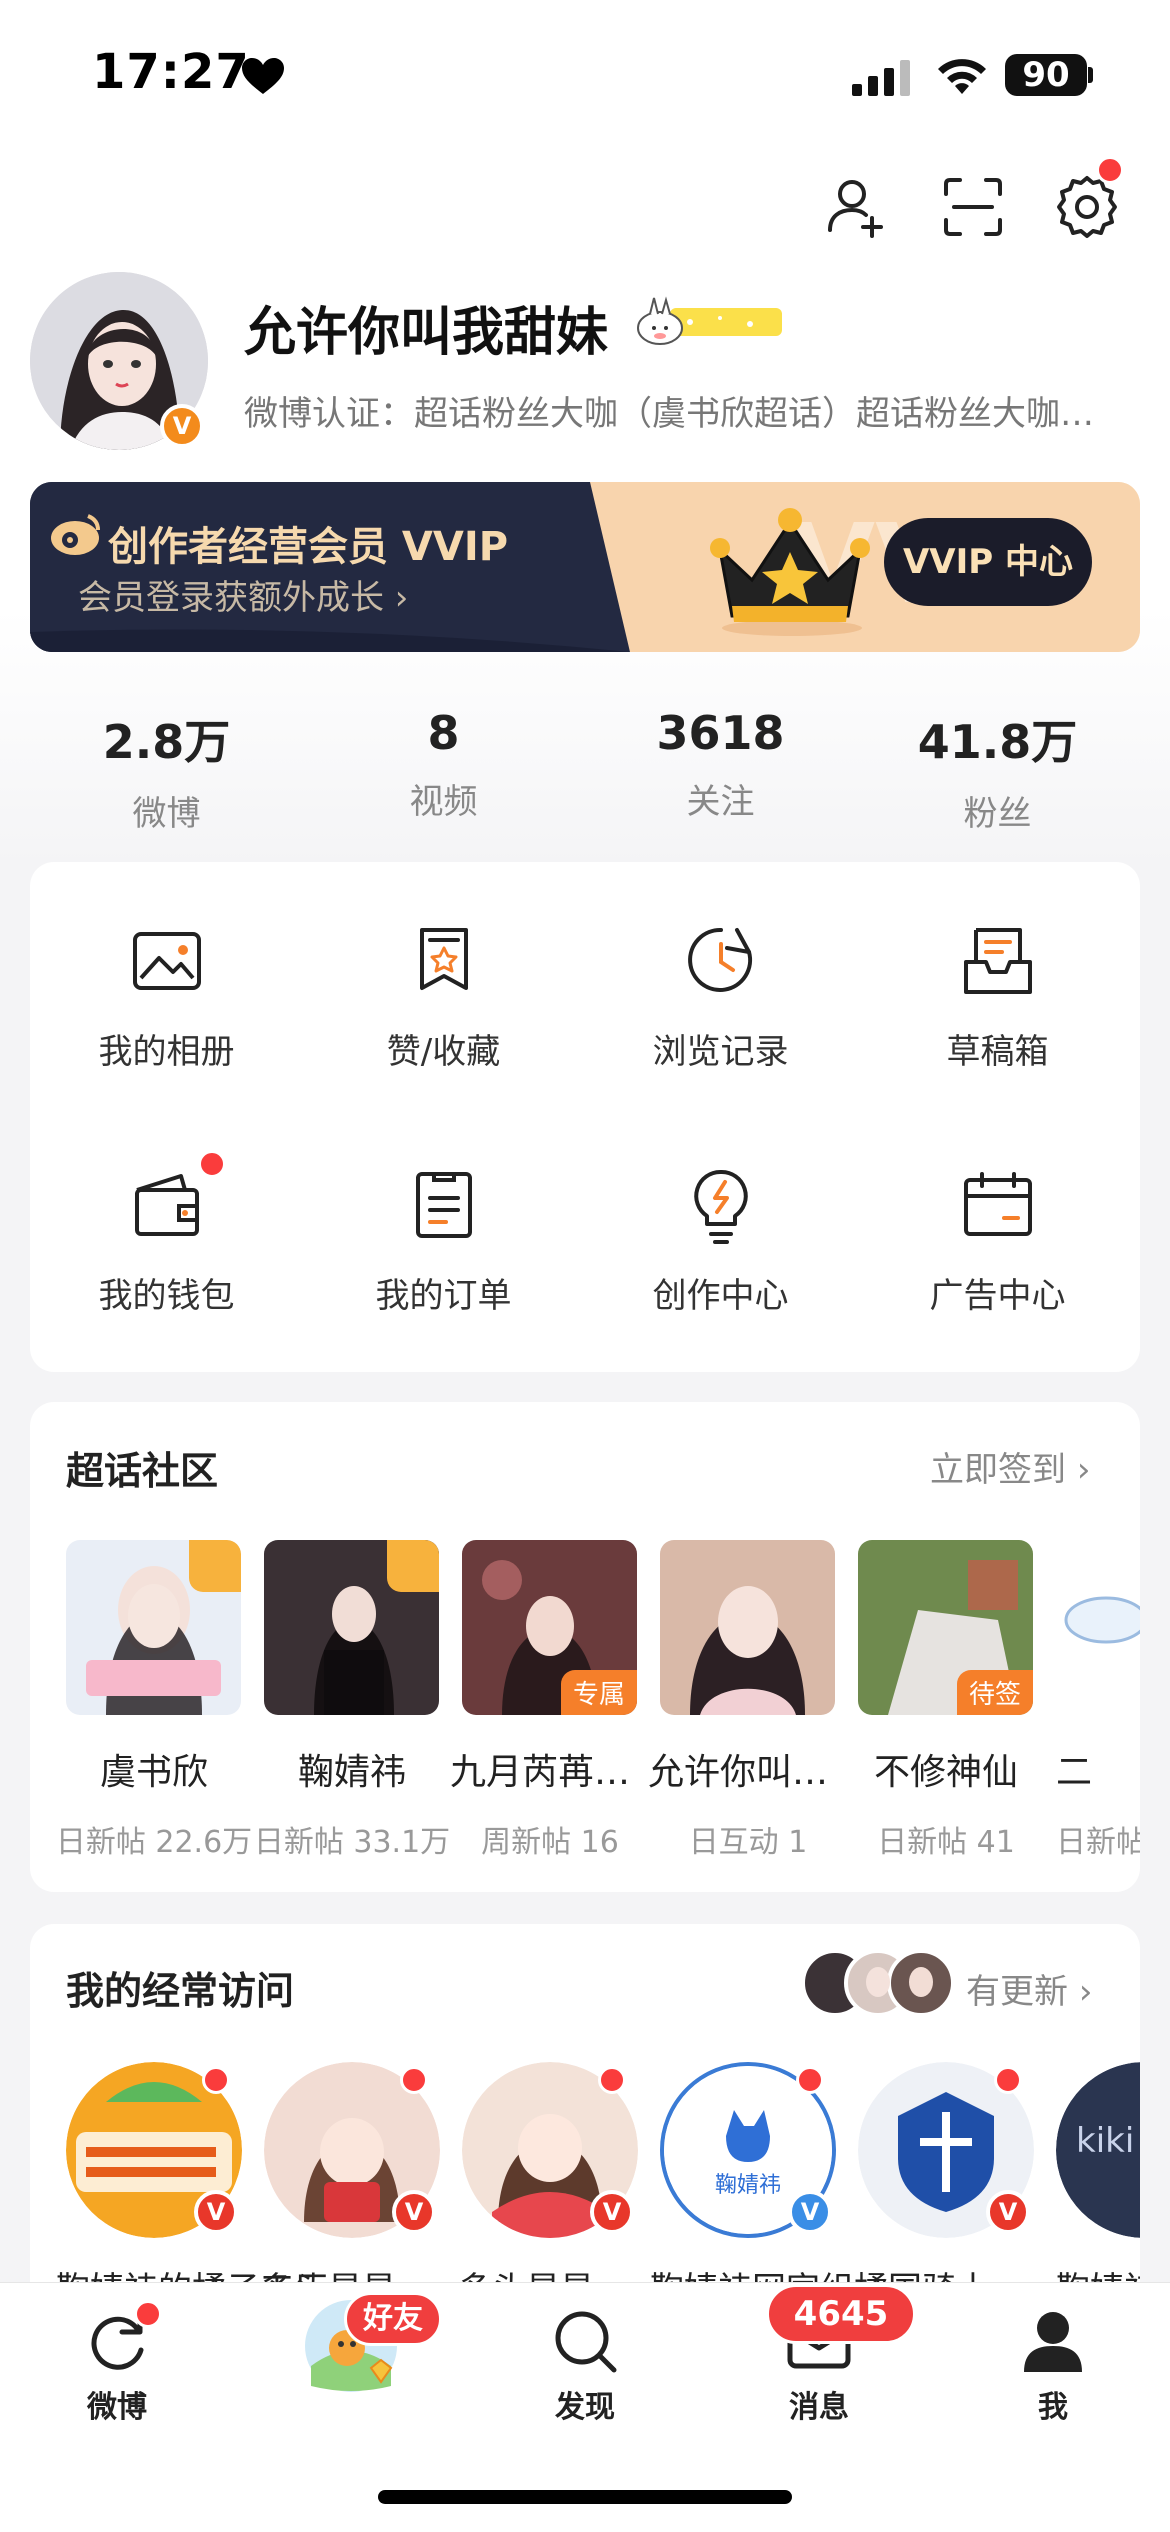 The image size is (1170, 2532). Describe the element at coordinates (148, 2314) in the screenshot. I see `weibo-notification-dot` at that location.